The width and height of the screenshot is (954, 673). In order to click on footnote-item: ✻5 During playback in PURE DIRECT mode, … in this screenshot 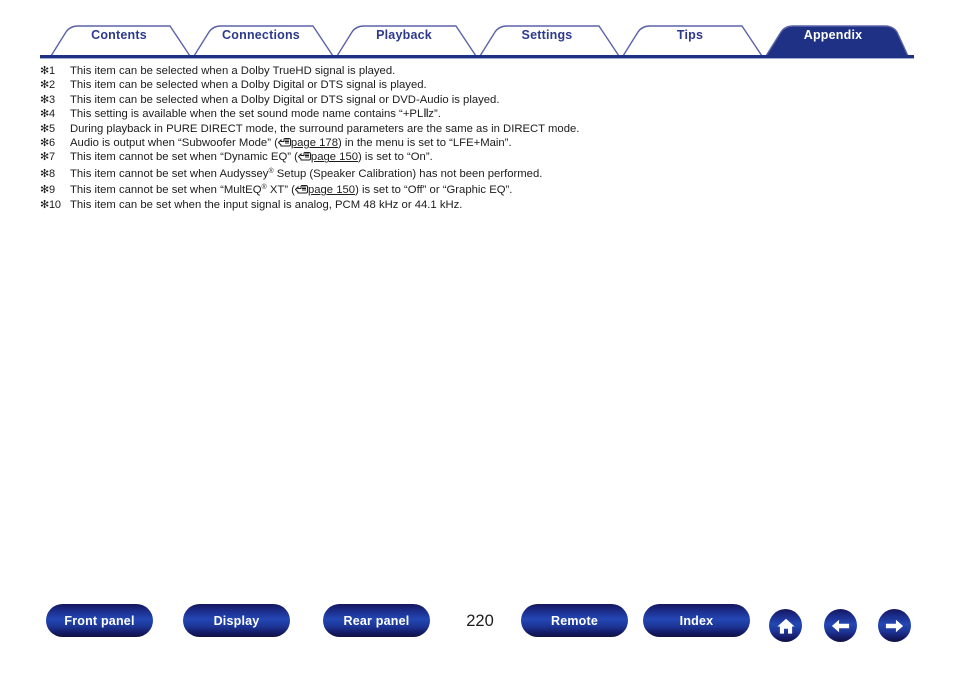, I will do `click(480, 129)`.